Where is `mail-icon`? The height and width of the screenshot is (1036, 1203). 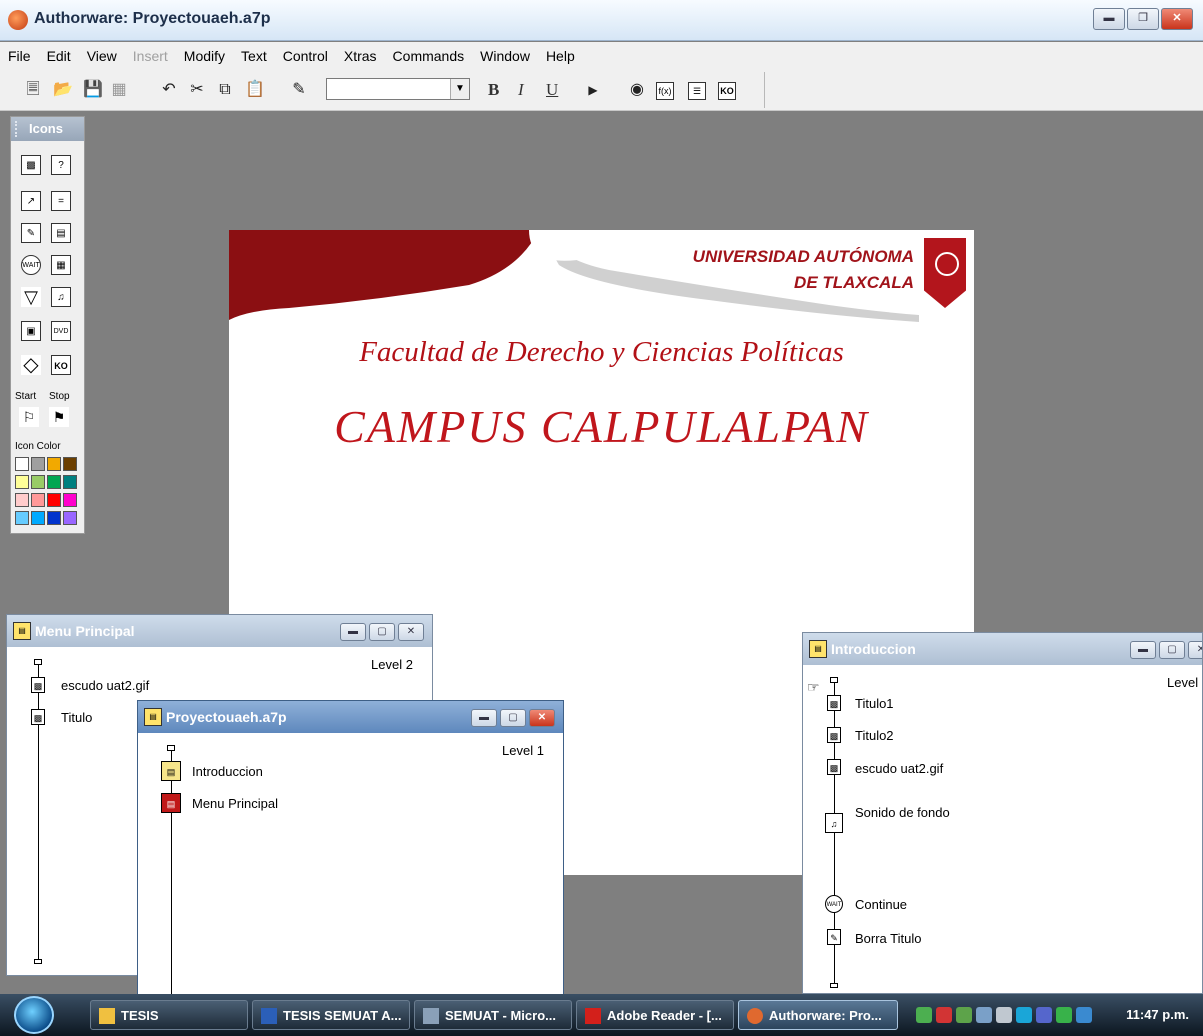
mail-icon is located at coordinates (1044, 1015).